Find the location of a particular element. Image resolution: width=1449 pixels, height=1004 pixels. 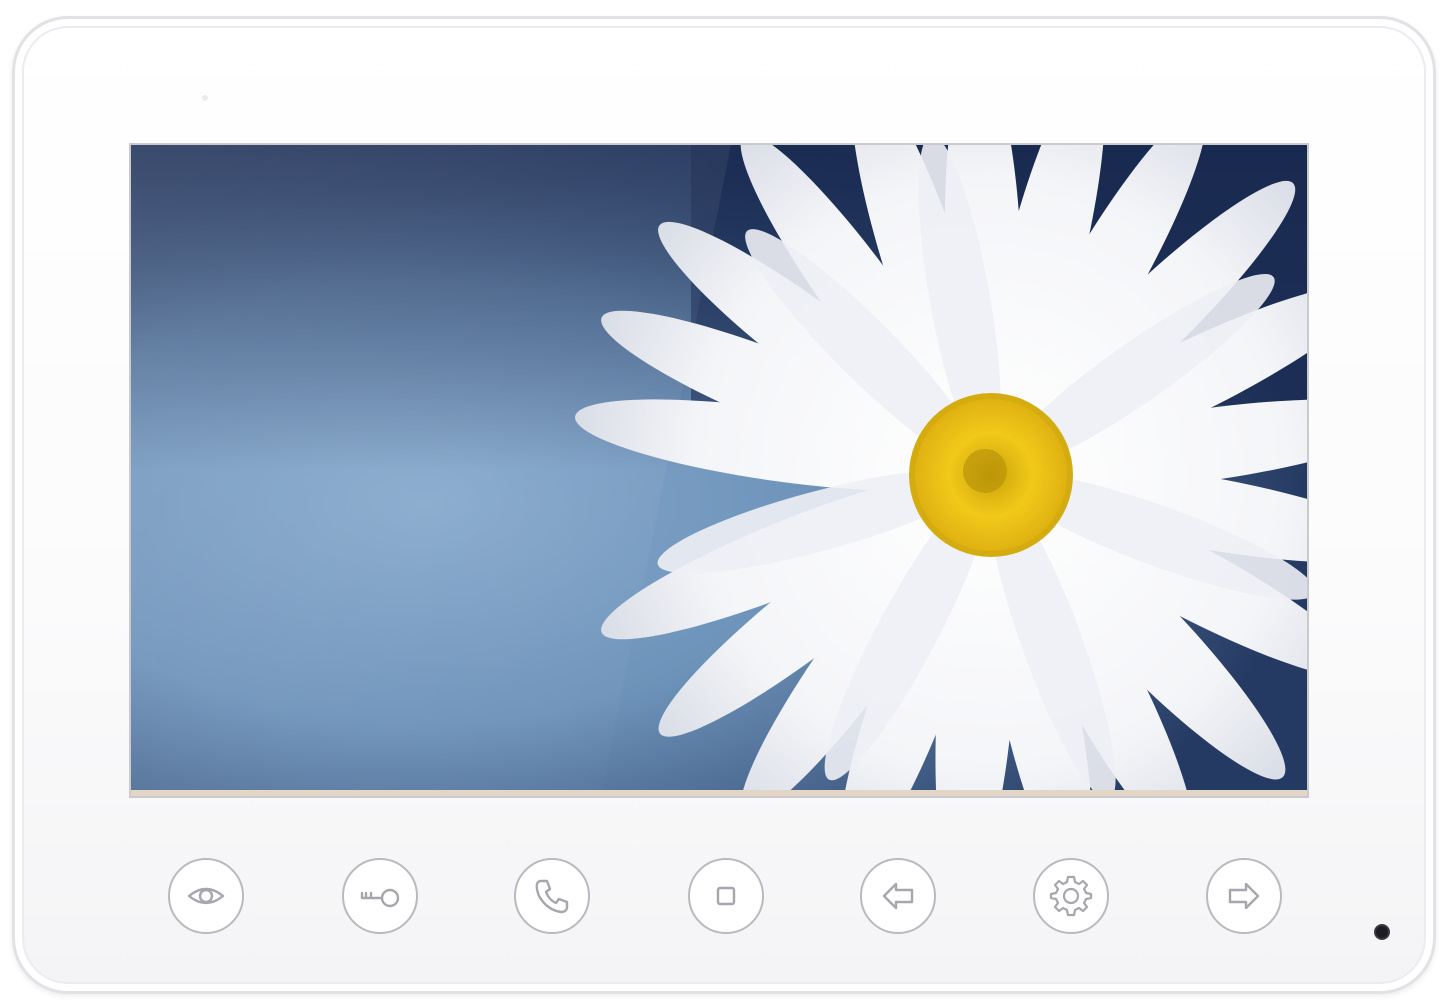

stop-button is located at coordinates (726, 896).